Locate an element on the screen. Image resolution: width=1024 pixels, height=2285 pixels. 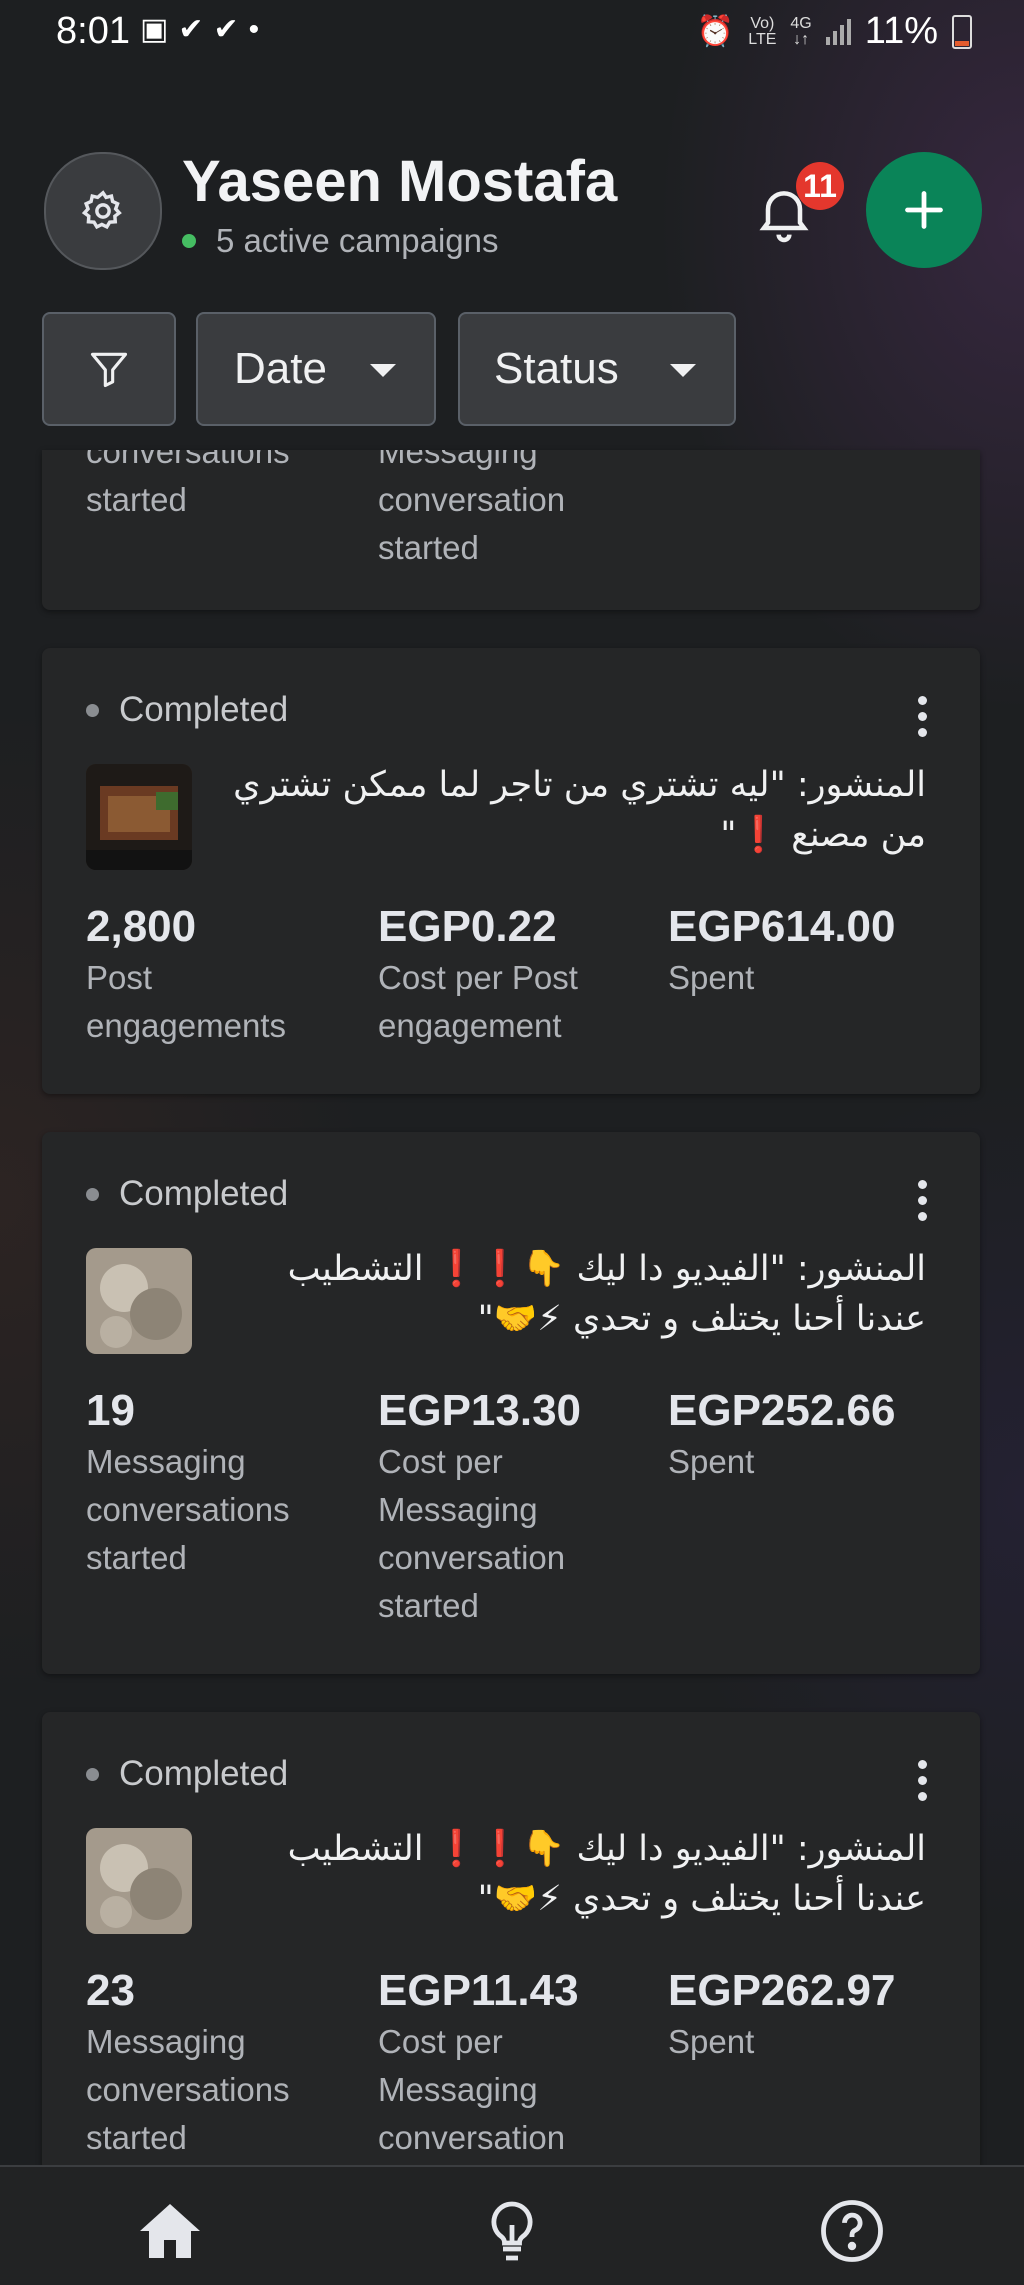
metric-spent: EGP252.66 Spent is located at coordinates (782, 1433).